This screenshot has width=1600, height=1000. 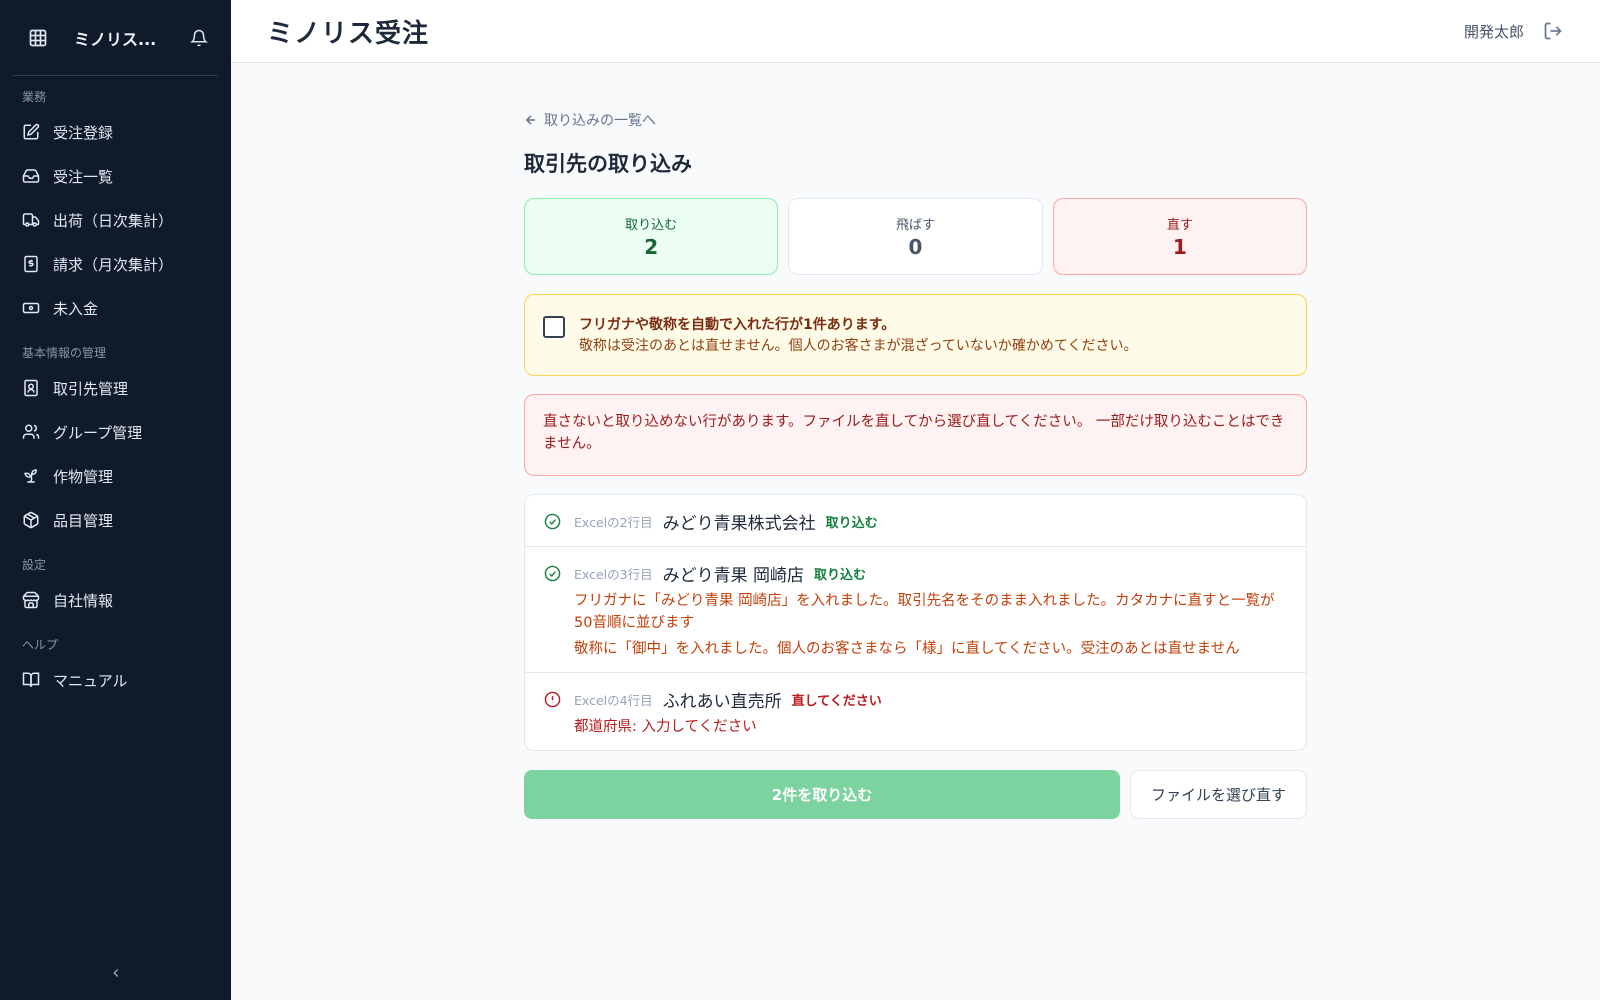 I want to click on sidebar-item-company: 自社情報, so click(x=115, y=600).